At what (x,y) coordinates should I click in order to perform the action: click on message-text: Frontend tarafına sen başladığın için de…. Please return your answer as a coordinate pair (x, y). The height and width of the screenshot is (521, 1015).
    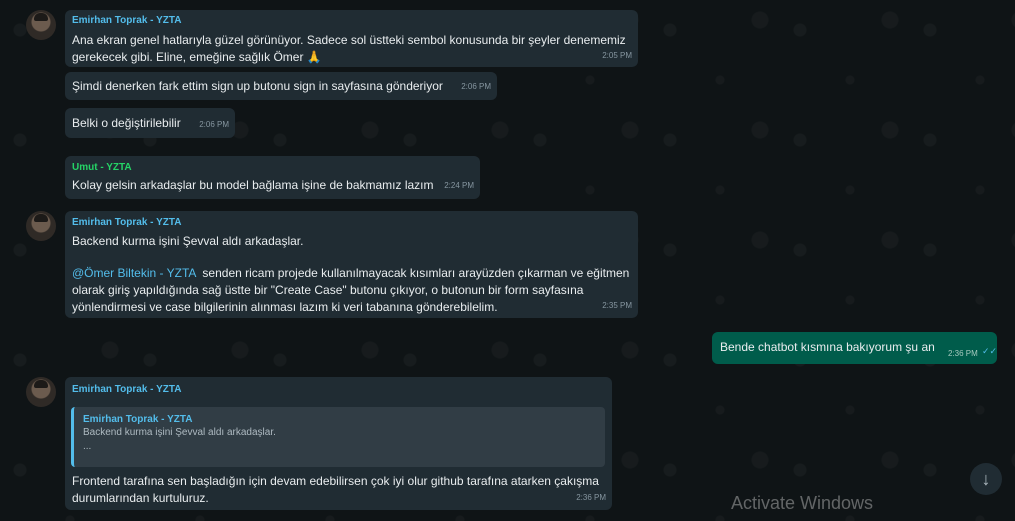
    Looking at the image, I should click on (335, 489).